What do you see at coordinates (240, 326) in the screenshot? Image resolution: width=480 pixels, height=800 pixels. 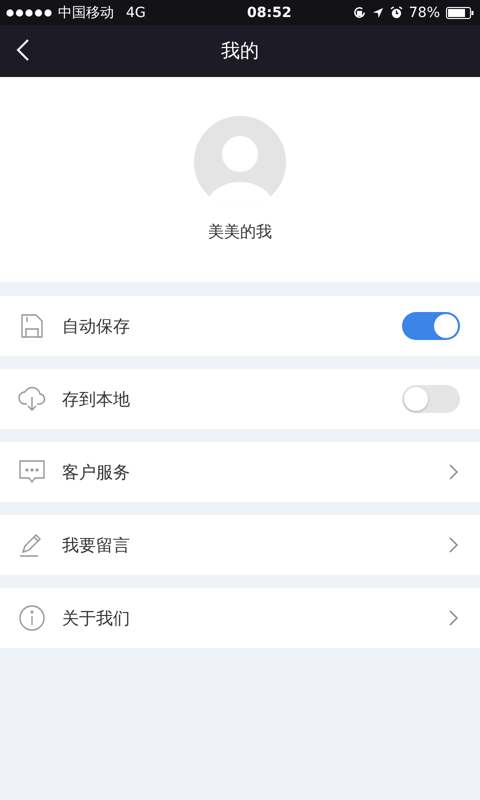 I see `settings-row: 自动保存` at bounding box center [240, 326].